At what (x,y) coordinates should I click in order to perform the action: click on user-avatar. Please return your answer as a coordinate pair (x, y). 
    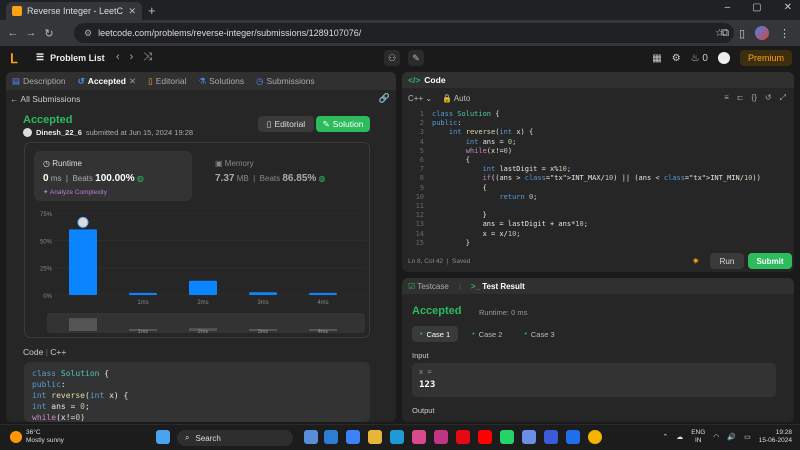
    Looking at the image, I should click on (27, 132).